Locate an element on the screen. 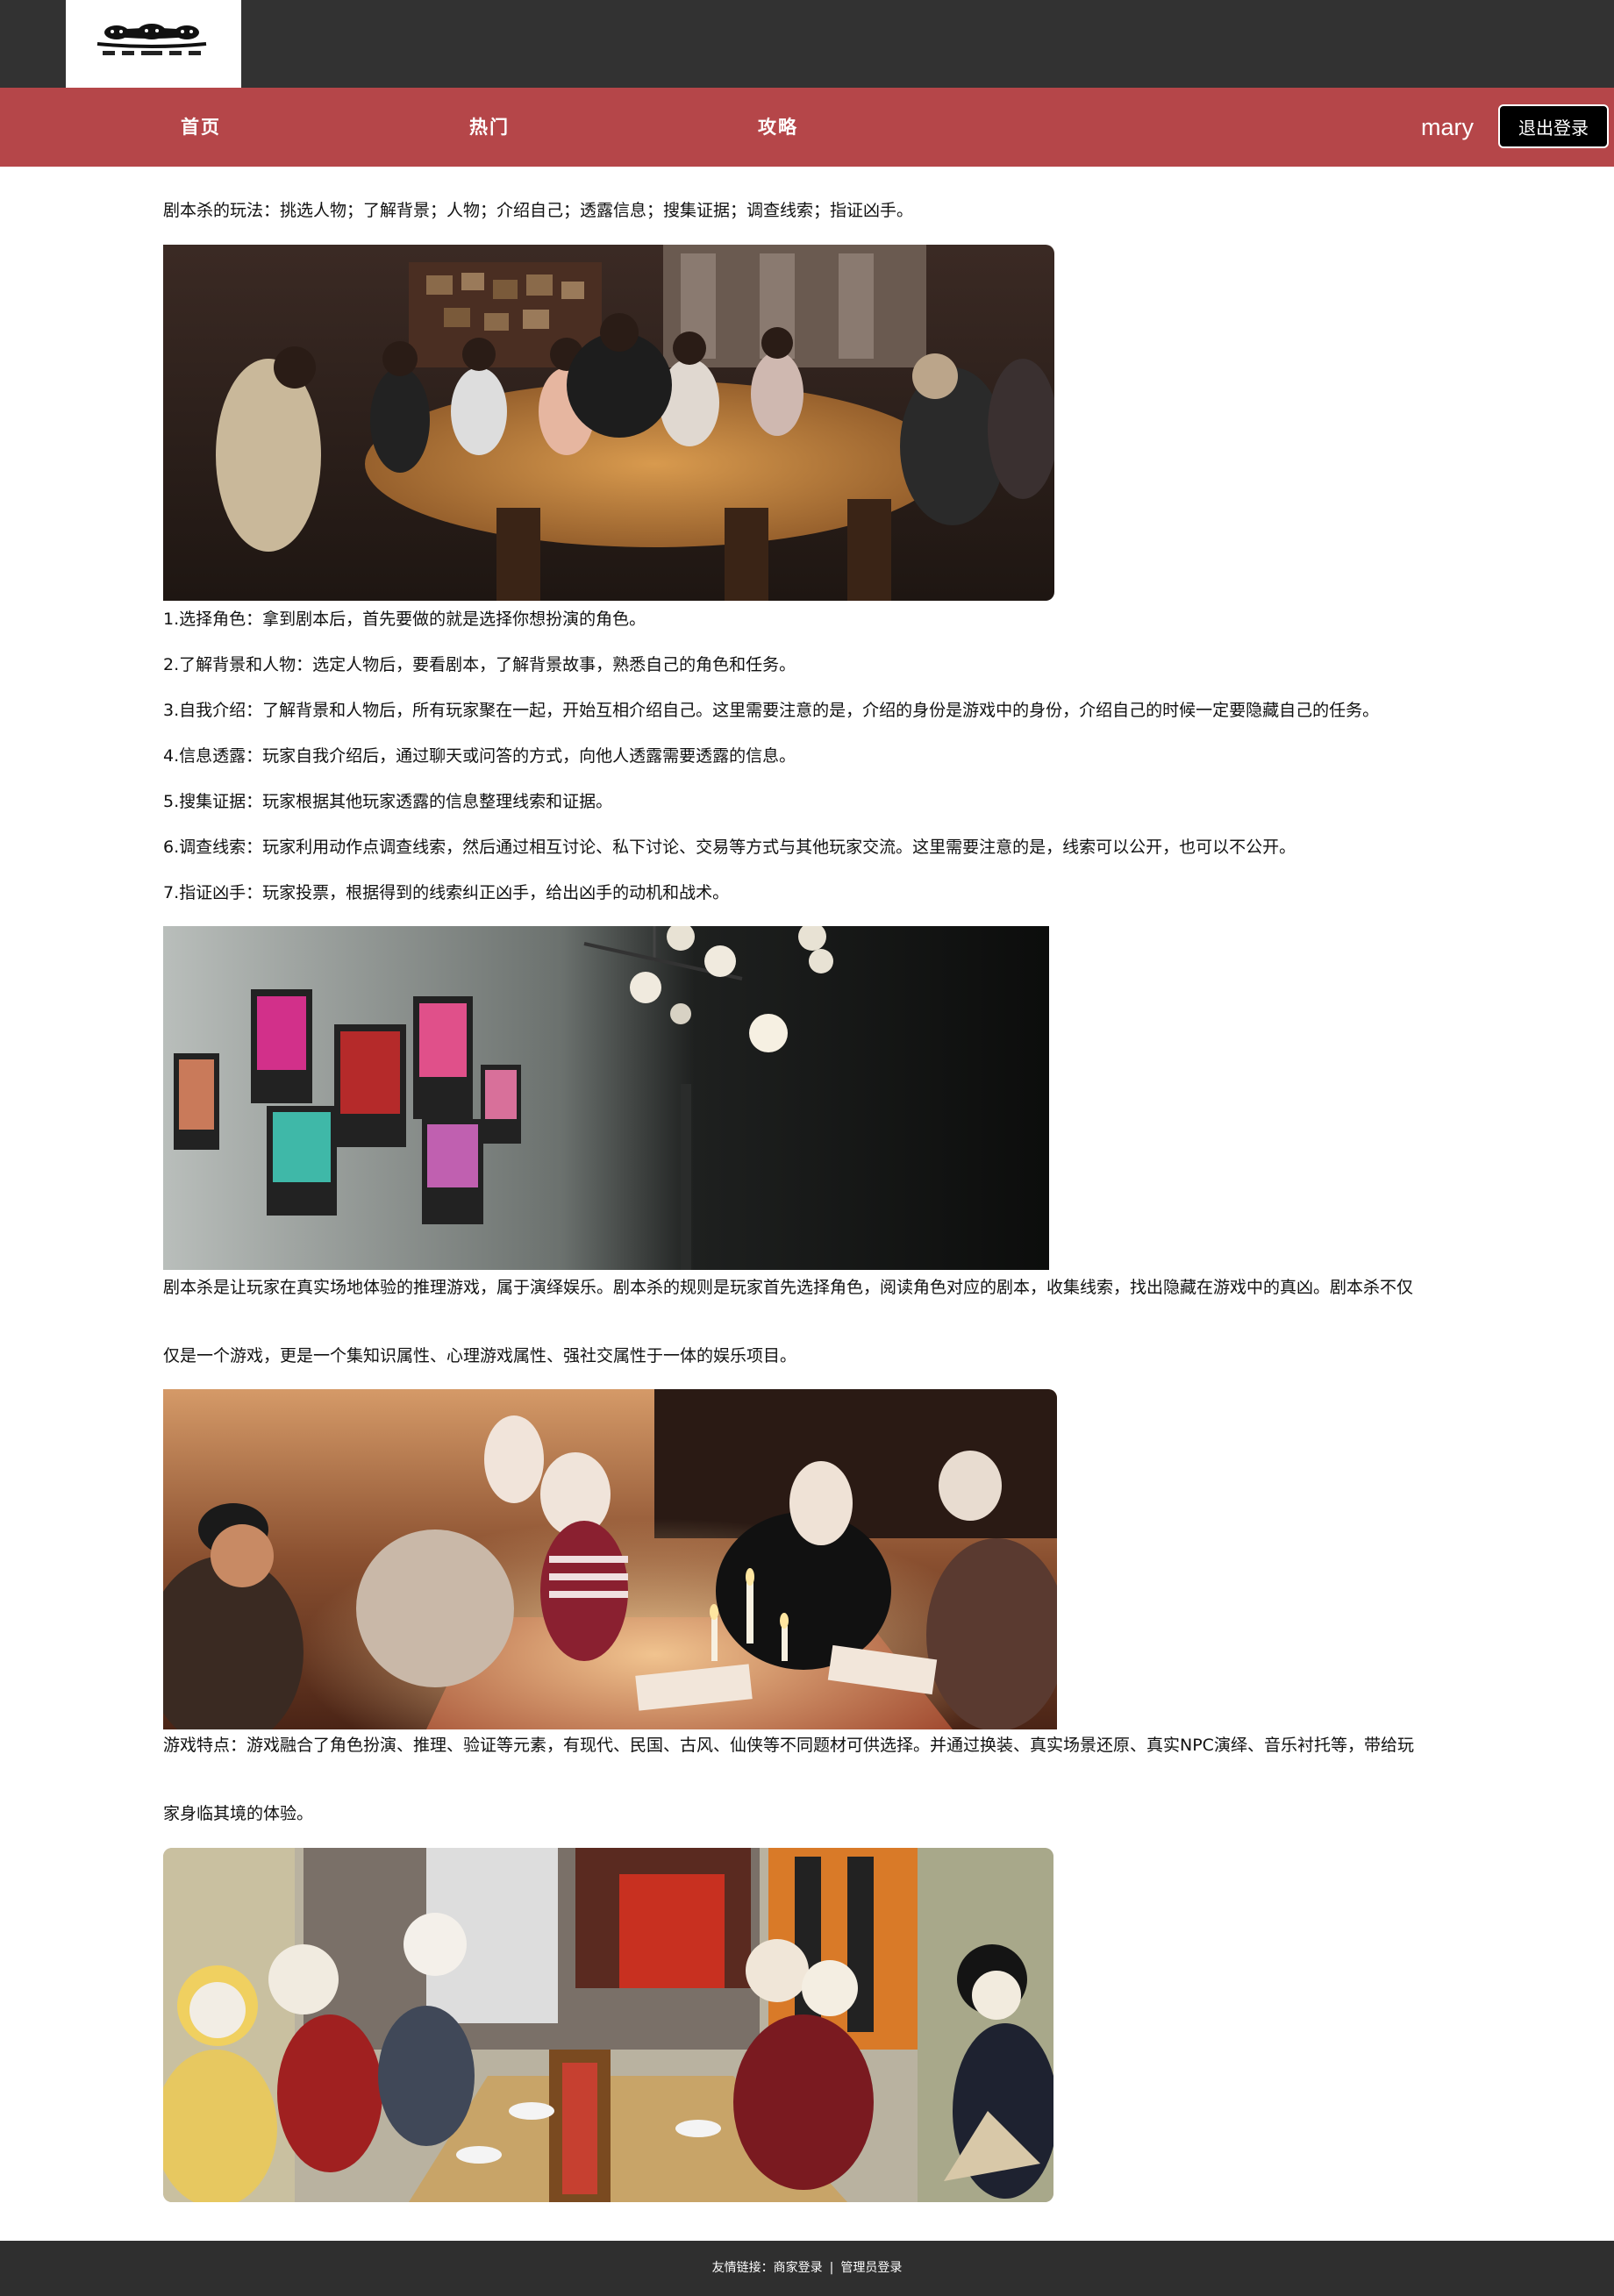  logout-button: 退出登录 is located at coordinates (1553, 126).